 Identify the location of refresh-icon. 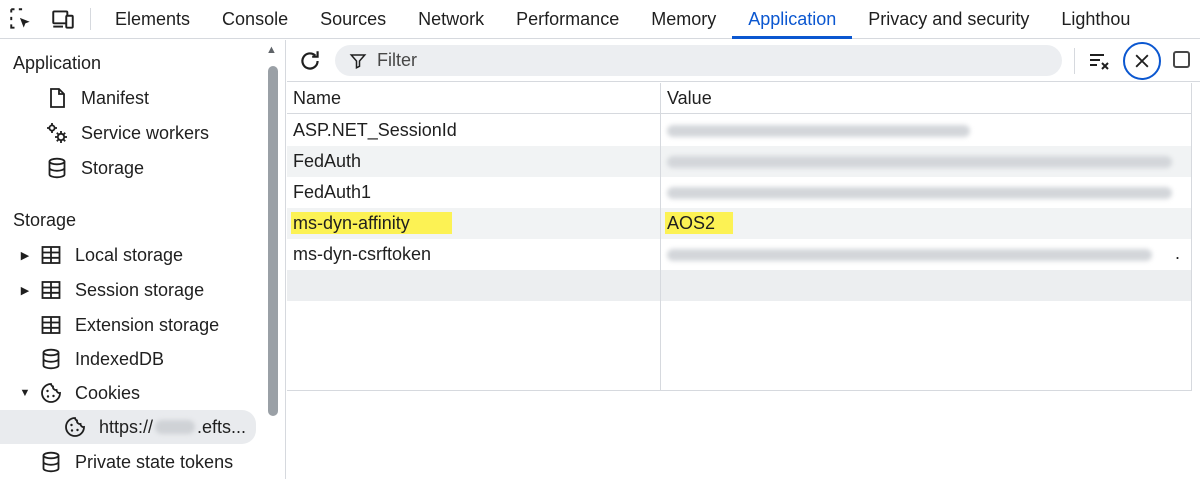
(310, 60).